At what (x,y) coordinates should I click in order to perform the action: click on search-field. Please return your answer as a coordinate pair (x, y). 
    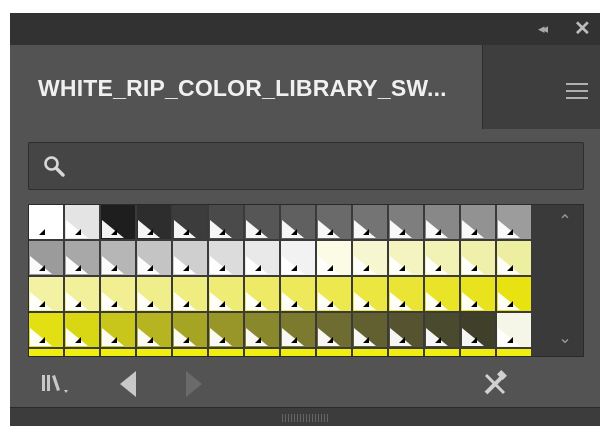
    Looking at the image, I should click on (306, 166).